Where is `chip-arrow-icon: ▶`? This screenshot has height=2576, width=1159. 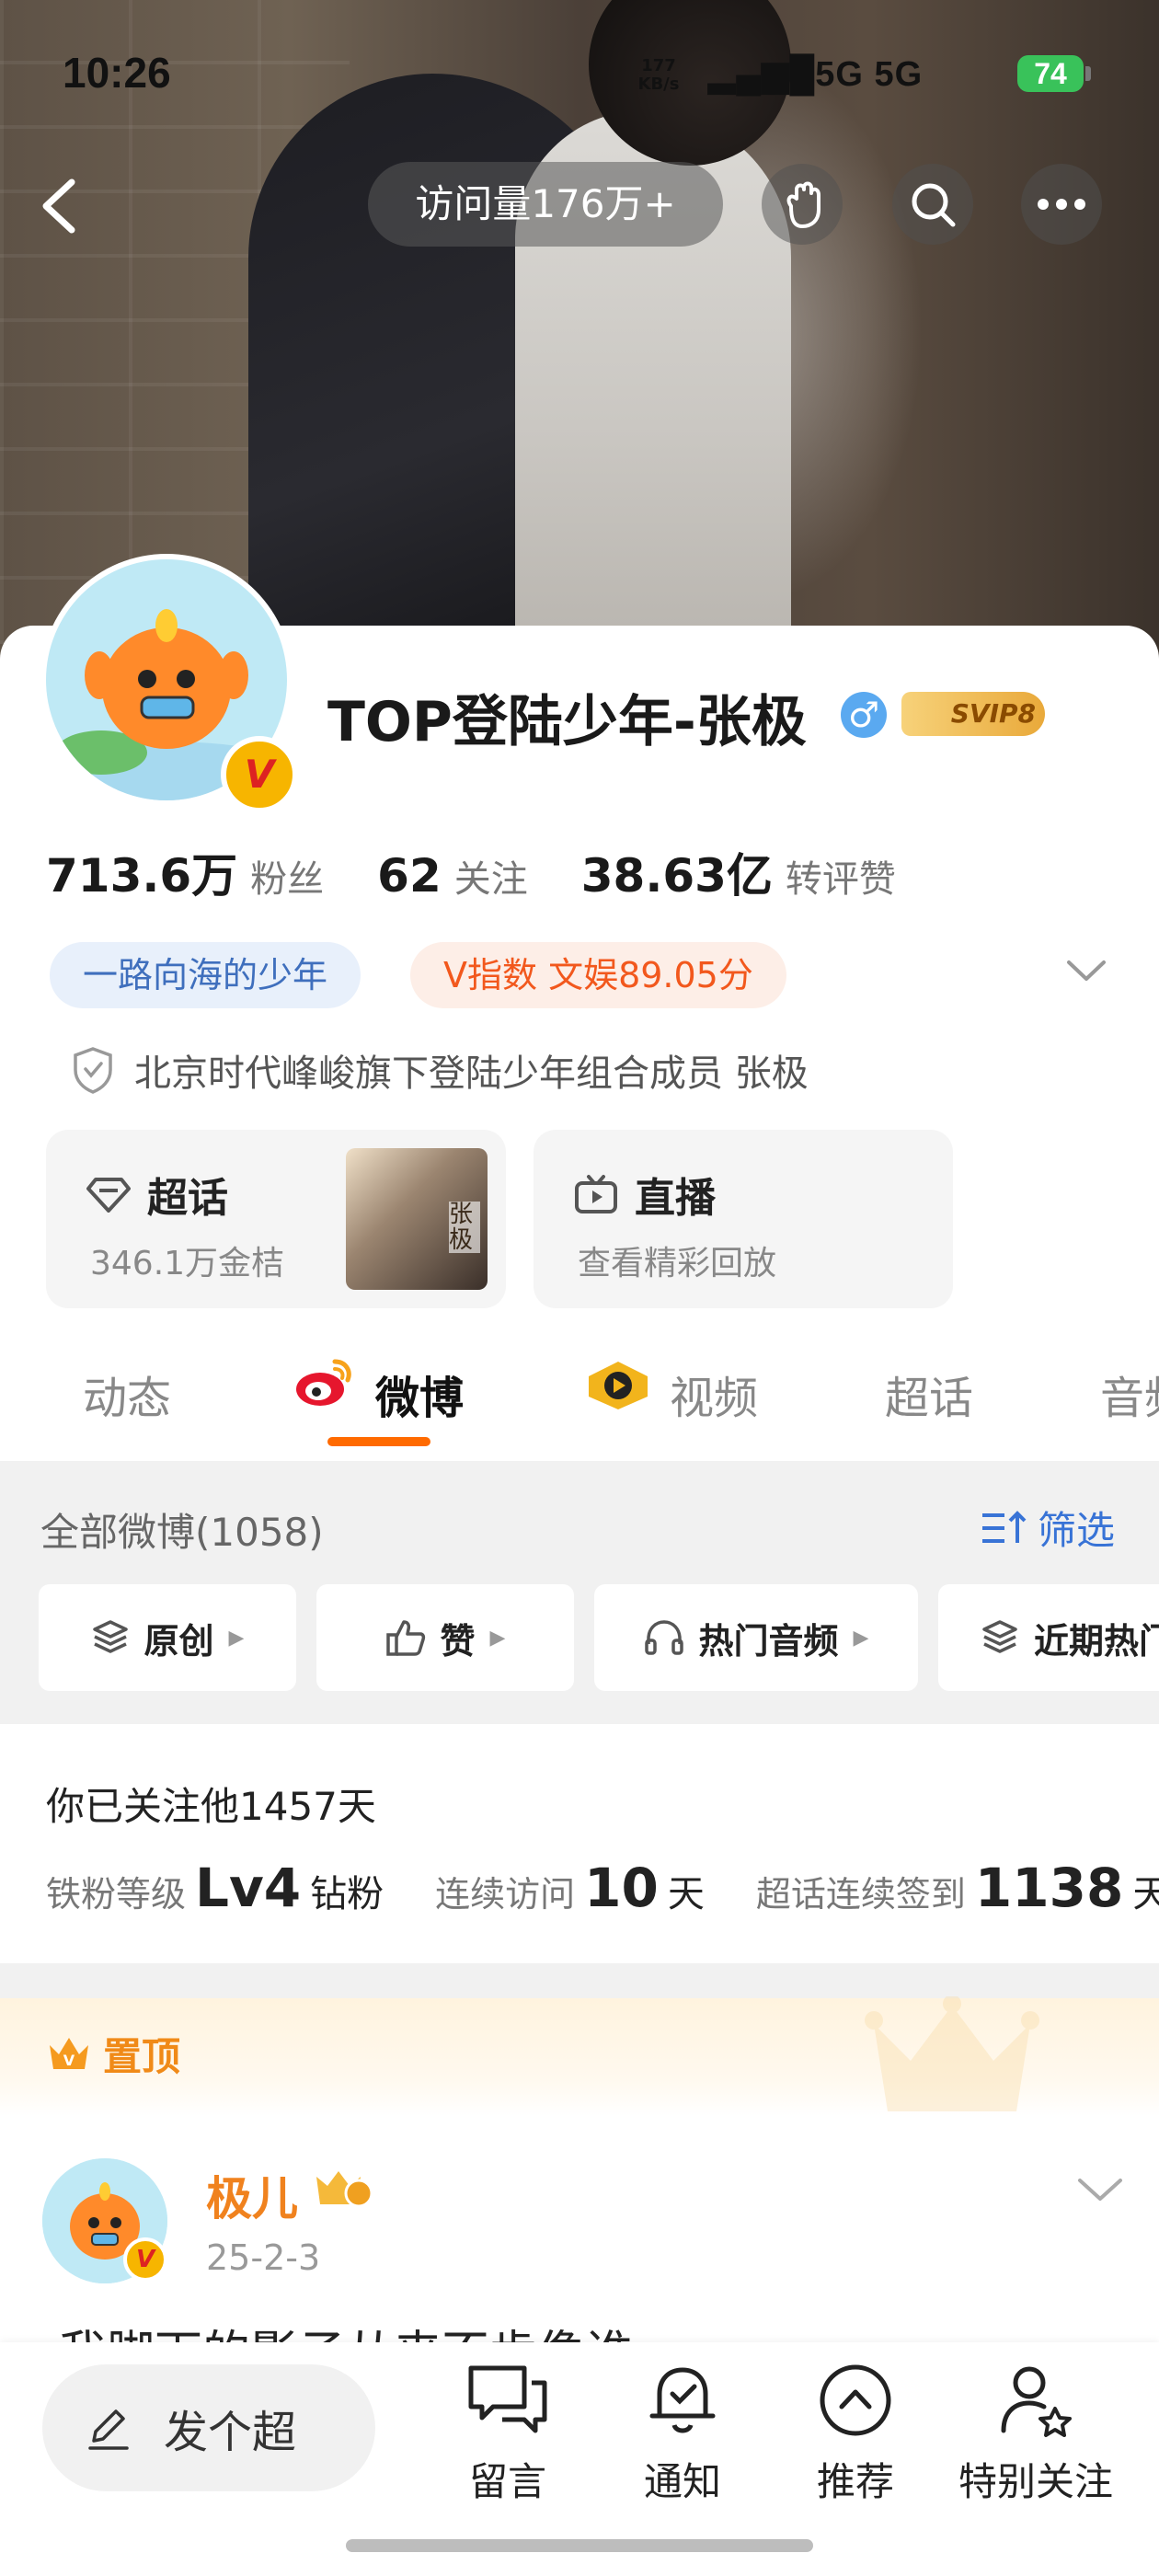 chip-arrow-icon: ▶ is located at coordinates (236, 1638).